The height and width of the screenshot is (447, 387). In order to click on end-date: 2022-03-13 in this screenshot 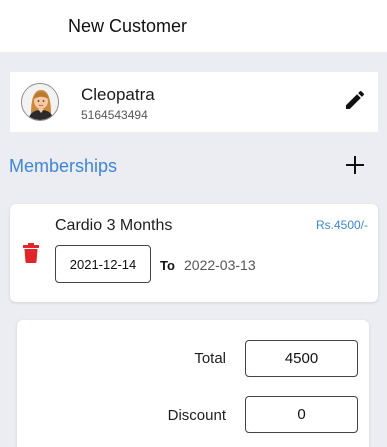, I will do `click(220, 265)`.